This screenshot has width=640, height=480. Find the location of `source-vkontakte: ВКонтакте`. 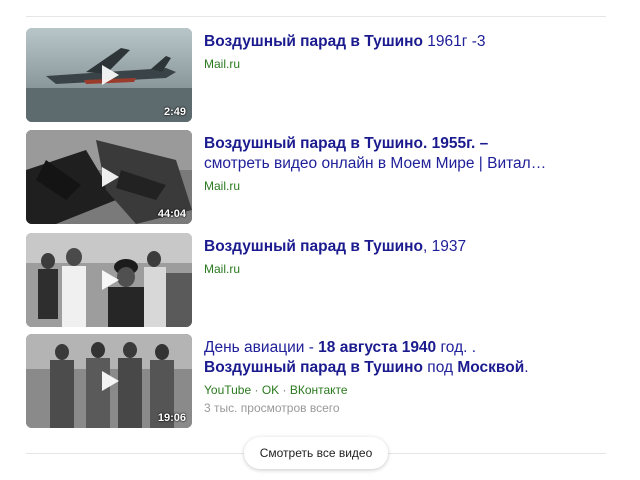

source-vkontakte: ВКонтакте is located at coordinates (319, 390).